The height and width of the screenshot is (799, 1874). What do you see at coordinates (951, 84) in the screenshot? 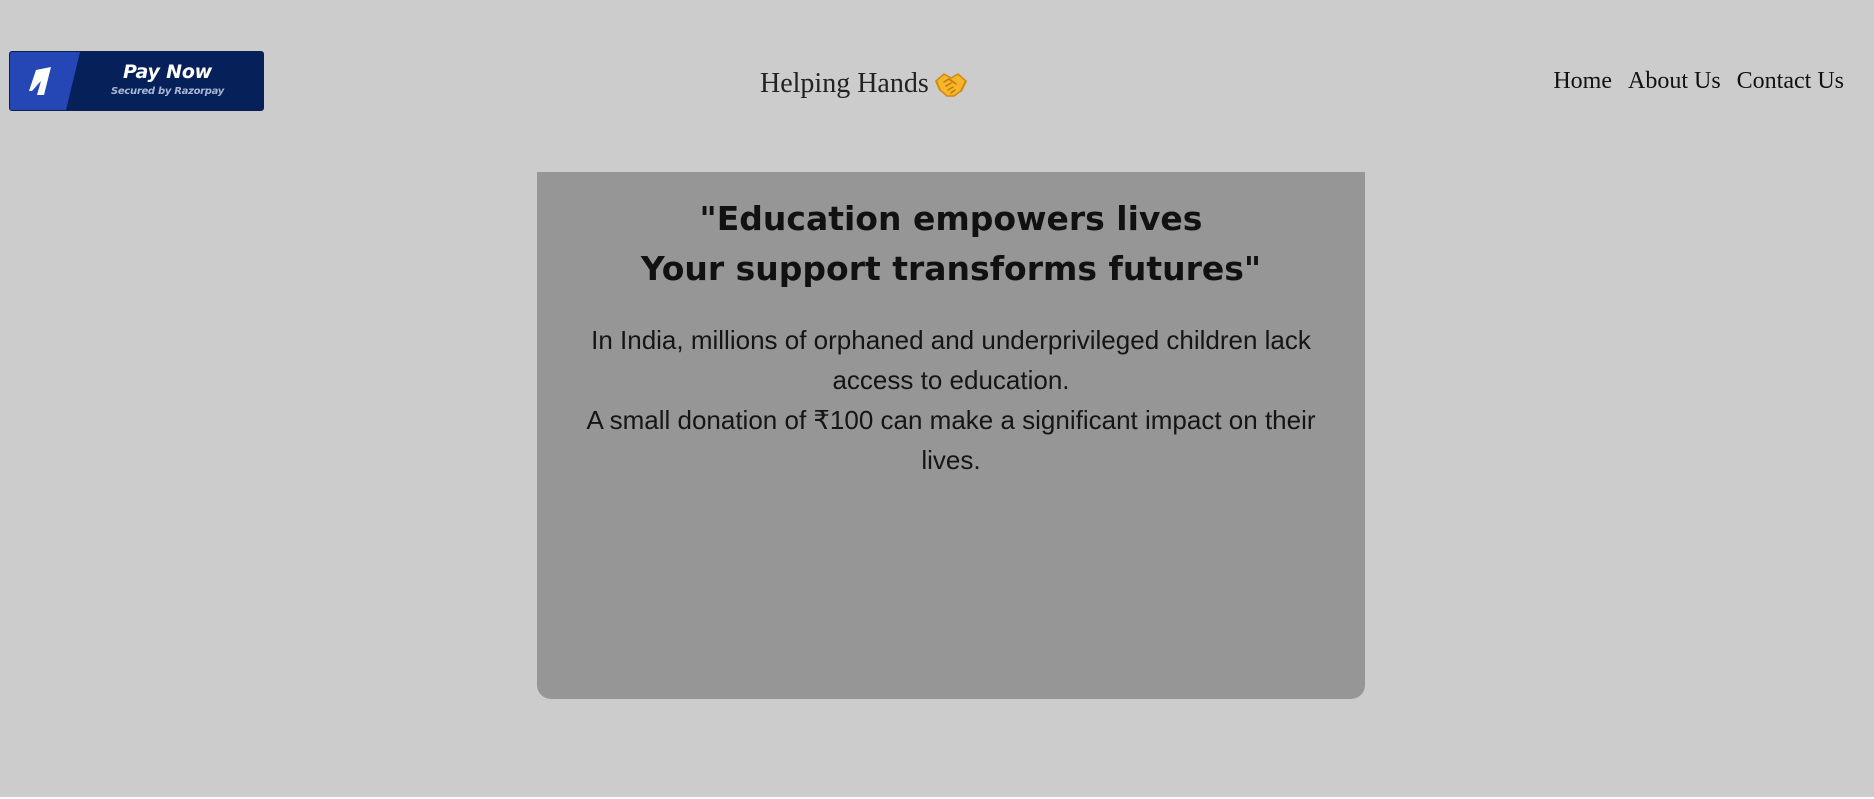
I see `handshake-icon` at bounding box center [951, 84].